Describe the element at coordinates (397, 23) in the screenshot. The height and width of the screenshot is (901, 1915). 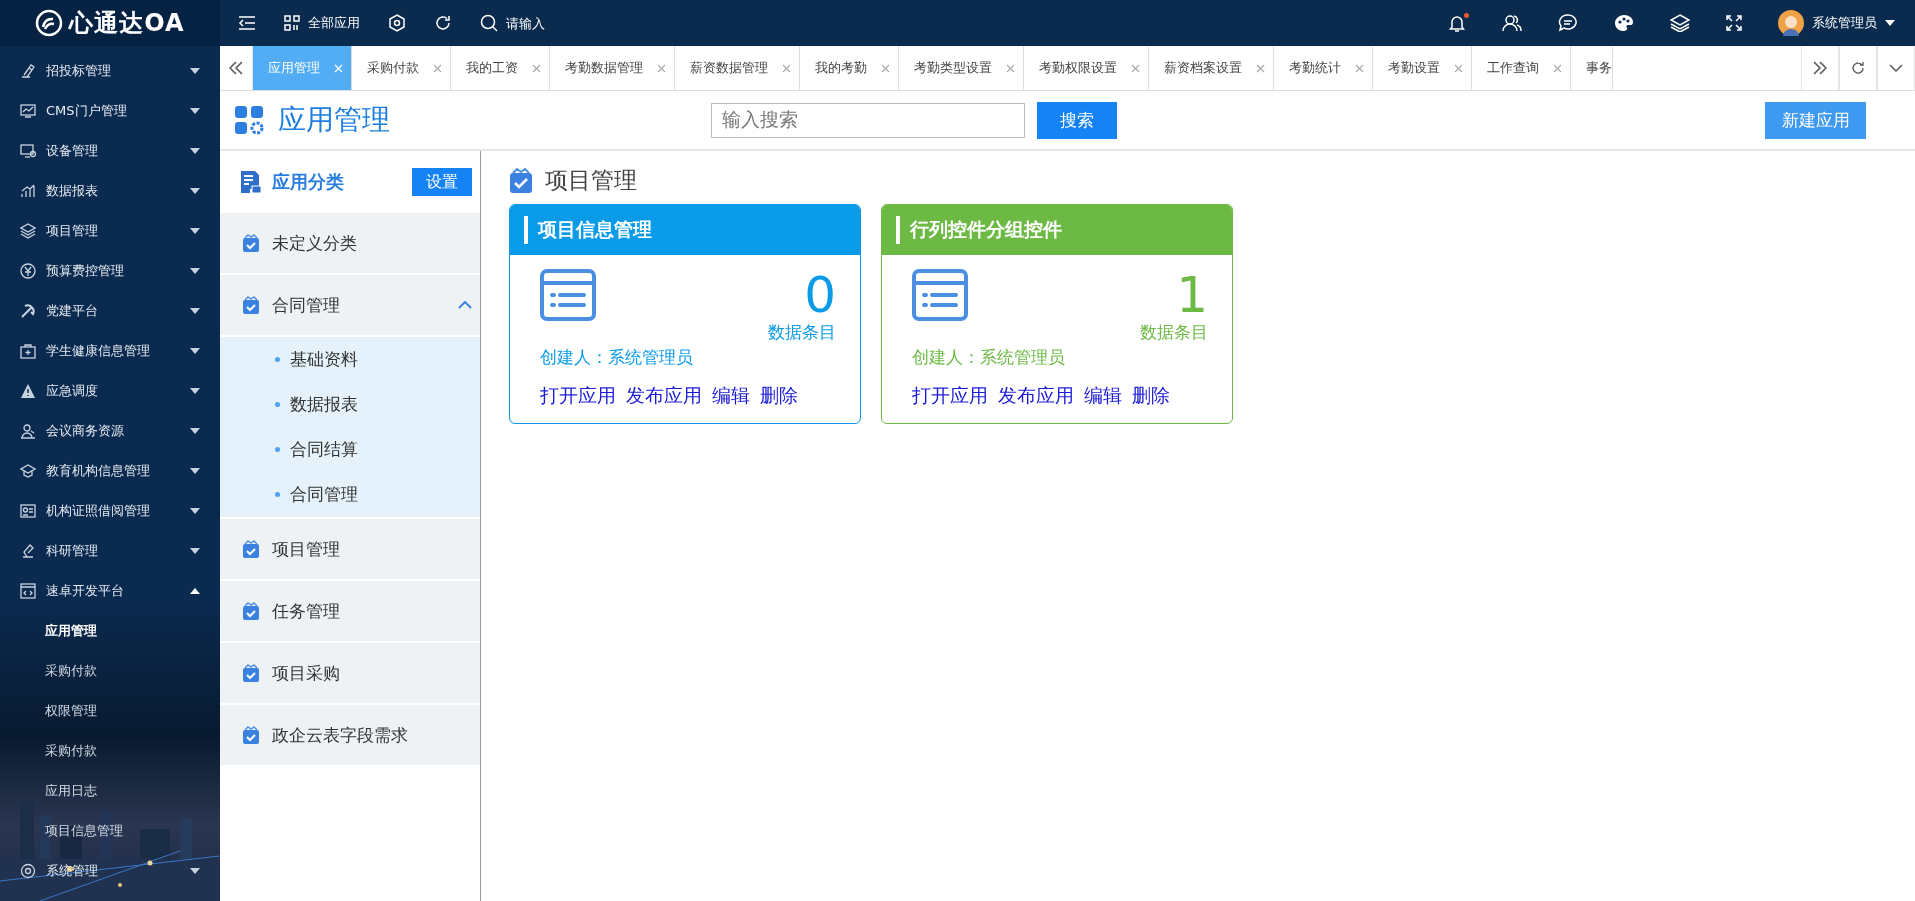
I see `hexagon-icon` at that location.